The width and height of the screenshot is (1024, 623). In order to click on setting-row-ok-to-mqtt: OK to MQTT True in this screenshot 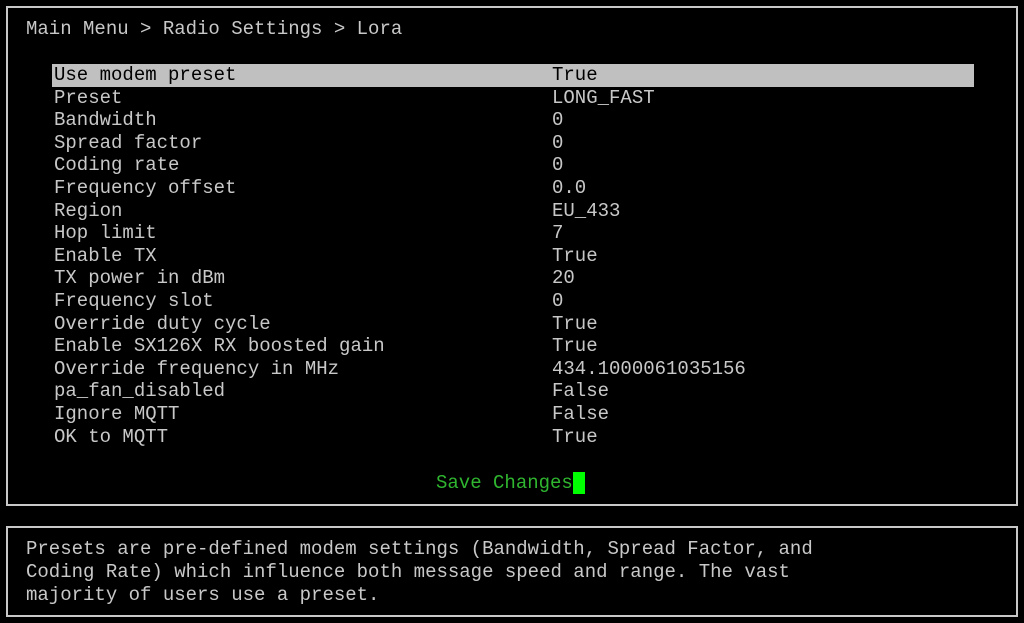, I will do `click(513, 437)`.